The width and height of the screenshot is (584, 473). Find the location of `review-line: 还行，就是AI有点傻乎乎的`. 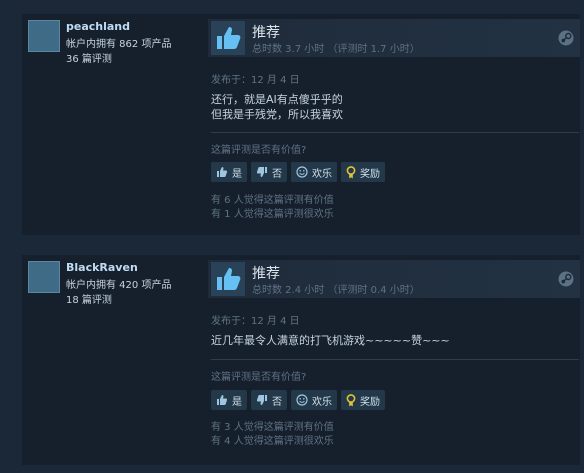

review-line: 还行，就是AI有点傻乎乎的 is located at coordinates (277, 99).